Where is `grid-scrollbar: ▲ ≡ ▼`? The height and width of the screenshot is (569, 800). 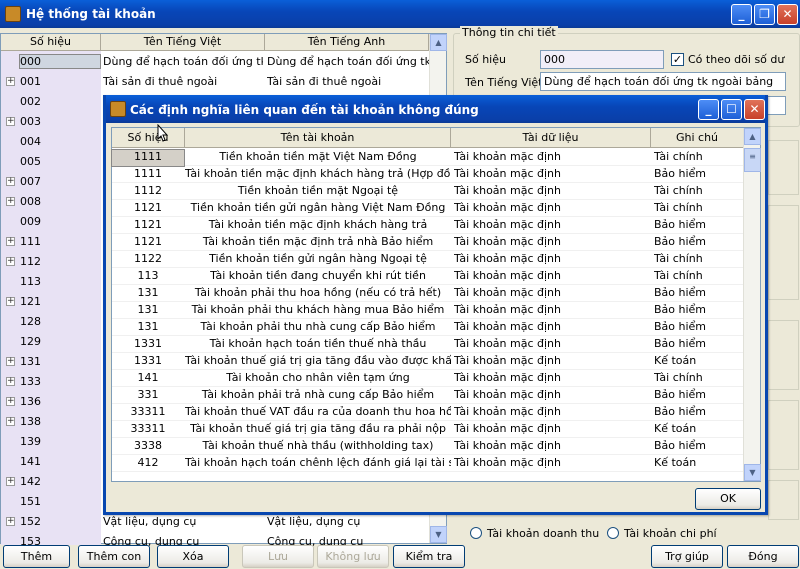 grid-scrollbar: ▲ ≡ ▼ is located at coordinates (752, 304).